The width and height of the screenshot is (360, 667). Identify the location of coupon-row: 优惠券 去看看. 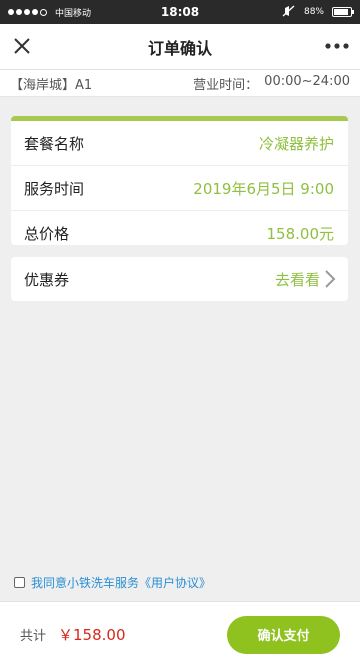
(179, 279).